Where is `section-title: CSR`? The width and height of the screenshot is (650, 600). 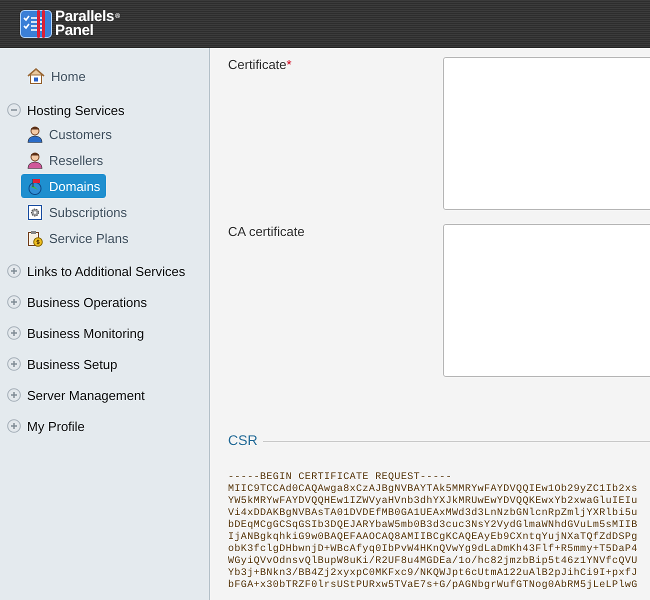
section-title: CSR is located at coordinates (243, 440).